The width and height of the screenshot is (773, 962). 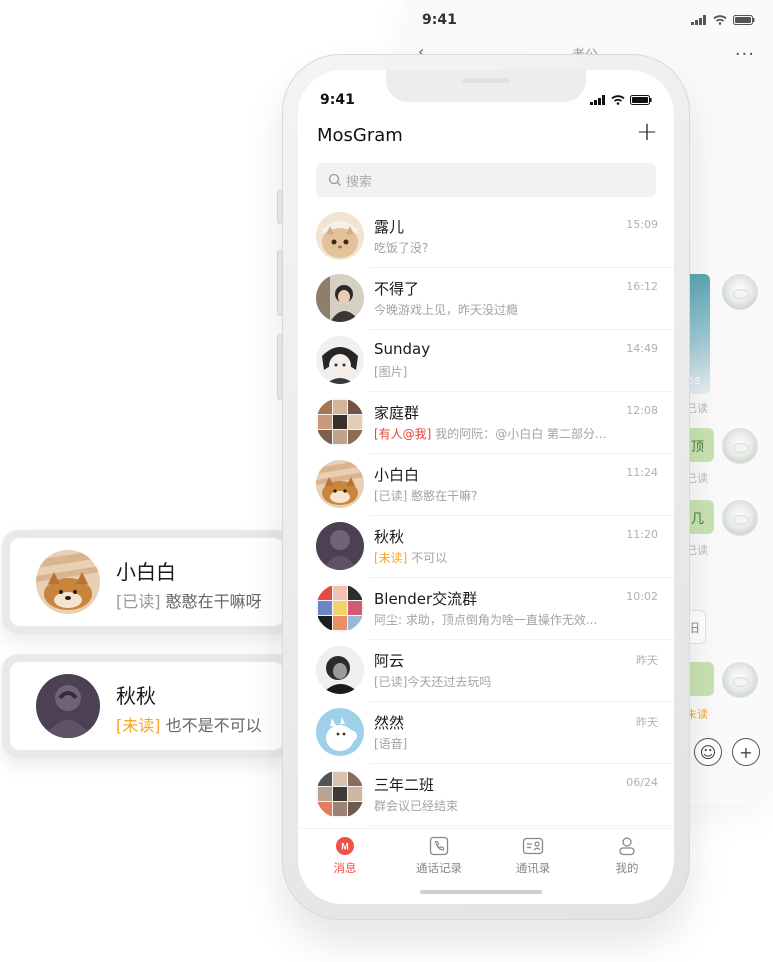 What do you see at coordinates (486, 795) in the screenshot?
I see `chat-list-item: 三年二班群会议已经结束 06/24` at bounding box center [486, 795].